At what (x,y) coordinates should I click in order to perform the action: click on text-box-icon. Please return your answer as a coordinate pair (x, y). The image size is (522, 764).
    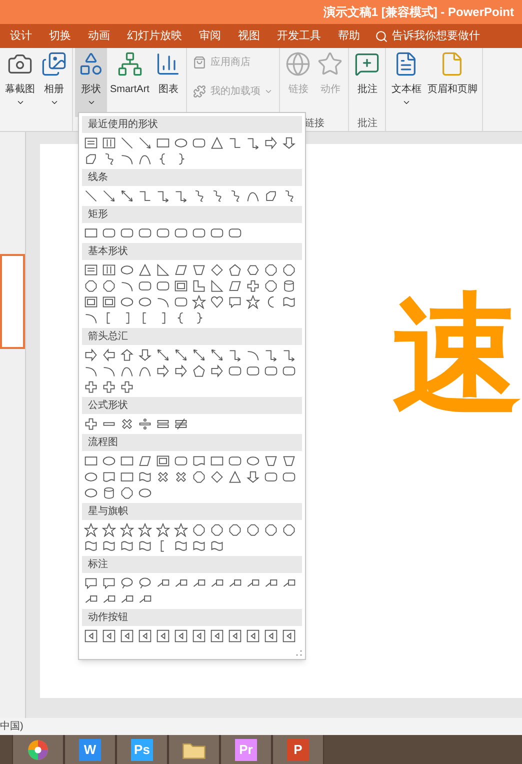
    Looking at the image, I should click on (91, 143).